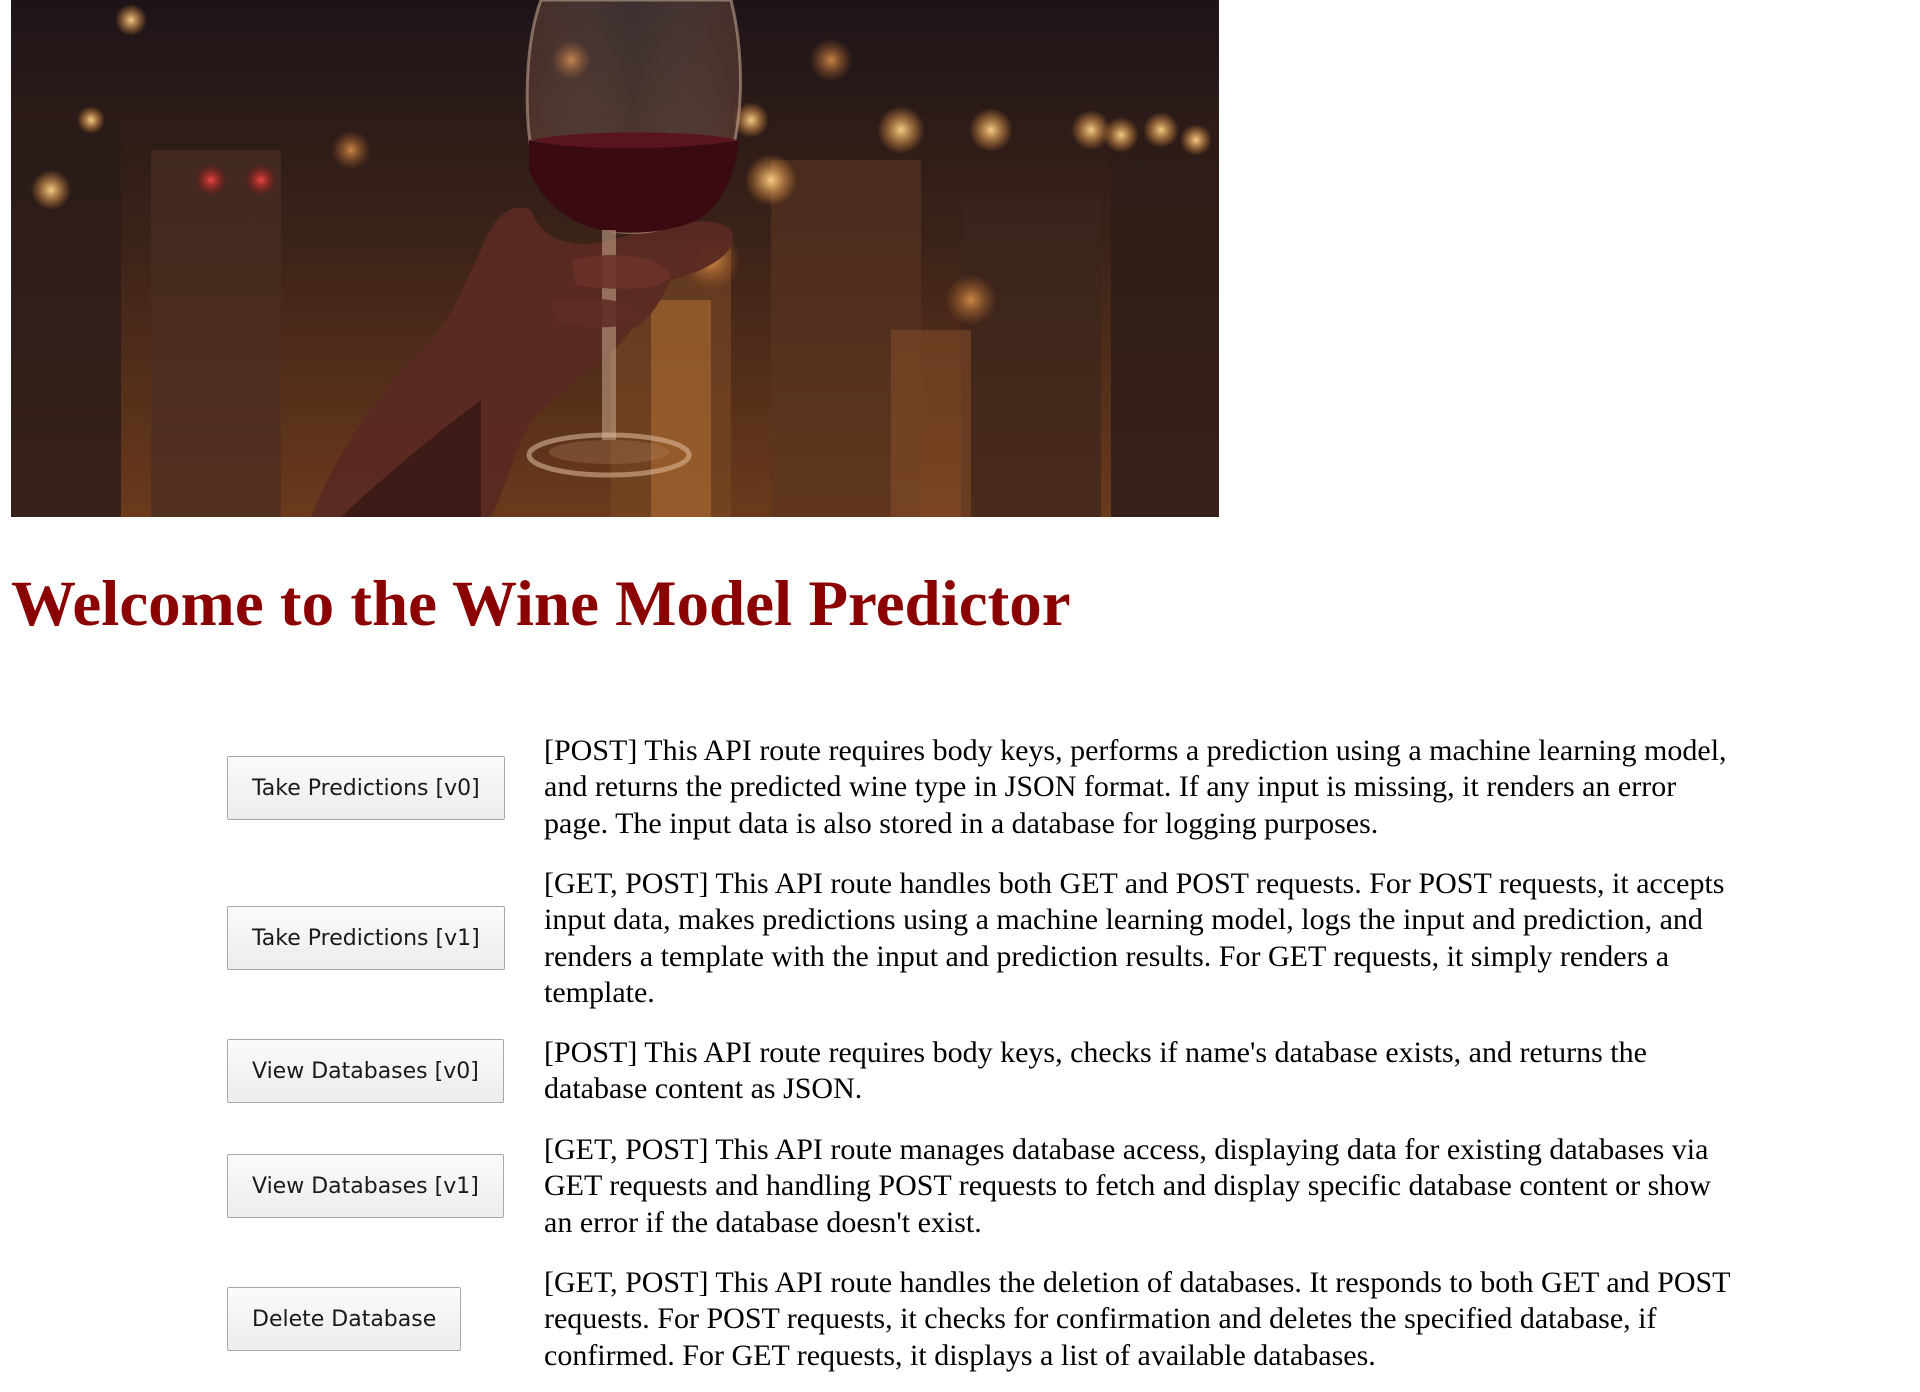  What do you see at coordinates (365, 1071) in the screenshot?
I see `view-databases-v0-button: View Databases [v0]` at bounding box center [365, 1071].